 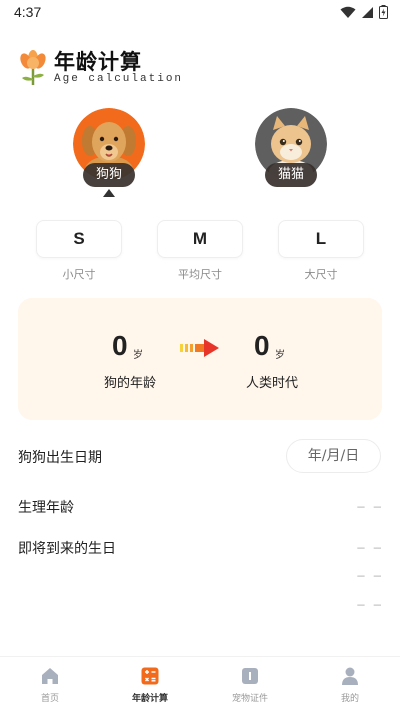 What do you see at coordinates (272, 383) in the screenshot?
I see `human-age-caption: 人类时代` at bounding box center [272, 383].